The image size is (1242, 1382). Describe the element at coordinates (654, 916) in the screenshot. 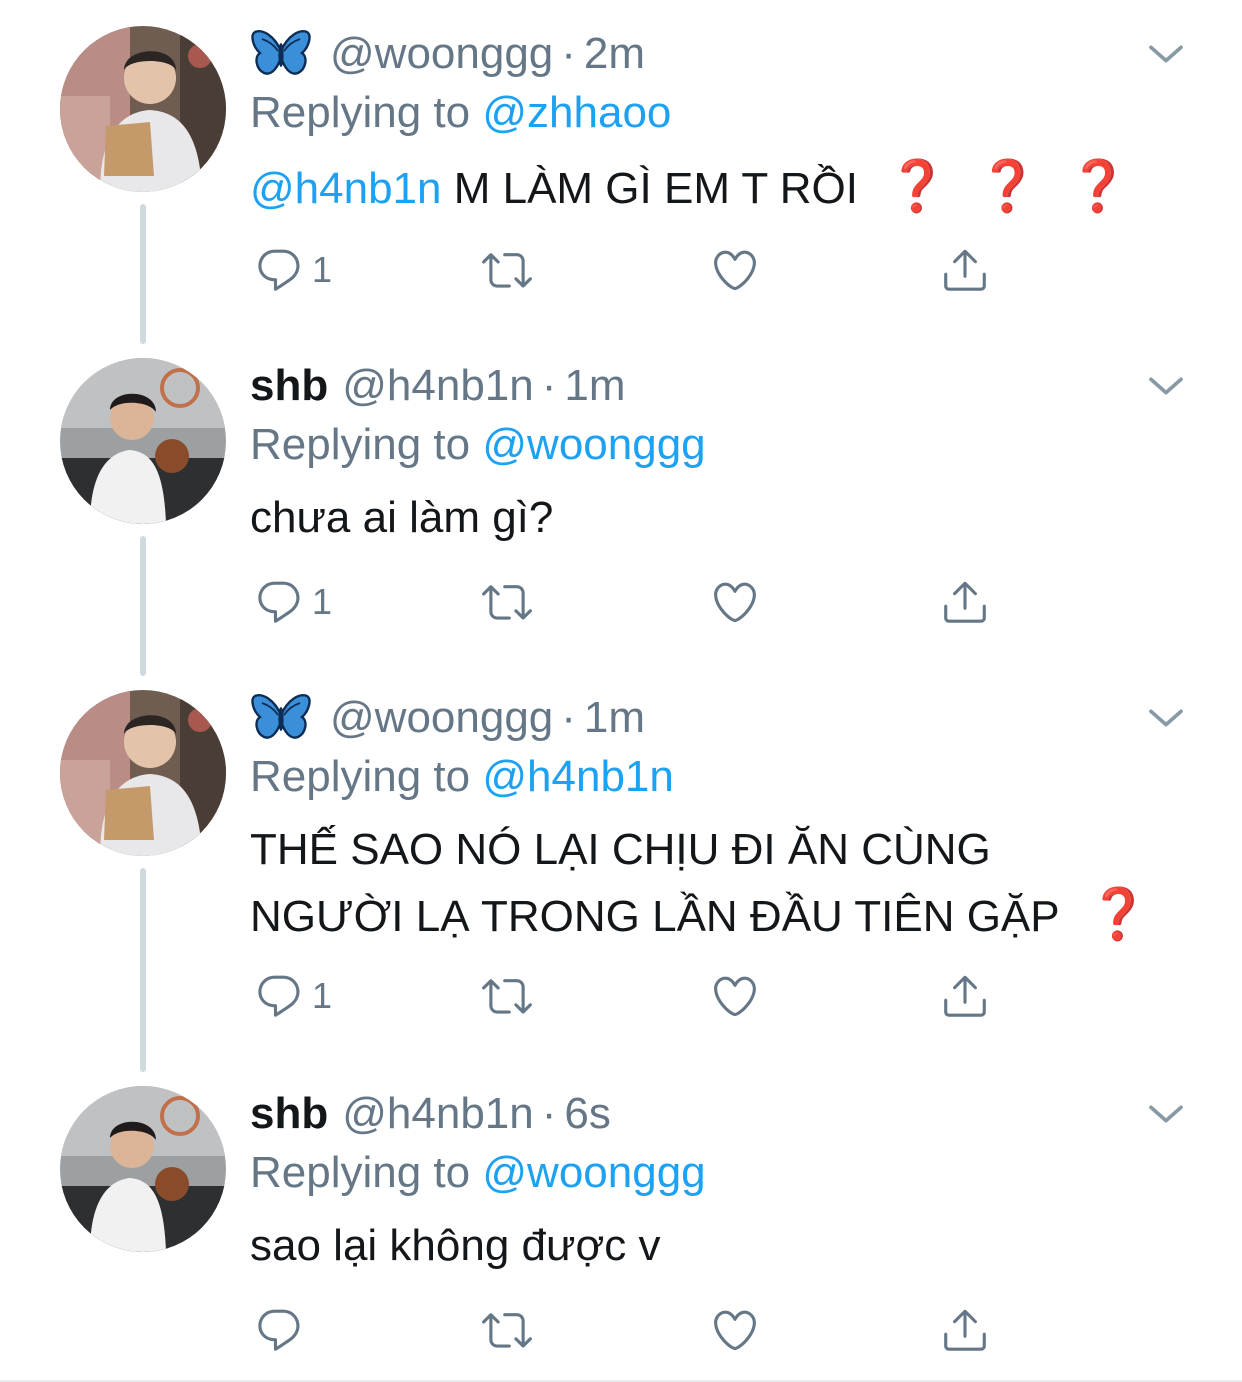

I see `tweet-text-content: NGƯỜI LẠ TRONG LẦN ĐẦU TIÊN GẶP` at that location.